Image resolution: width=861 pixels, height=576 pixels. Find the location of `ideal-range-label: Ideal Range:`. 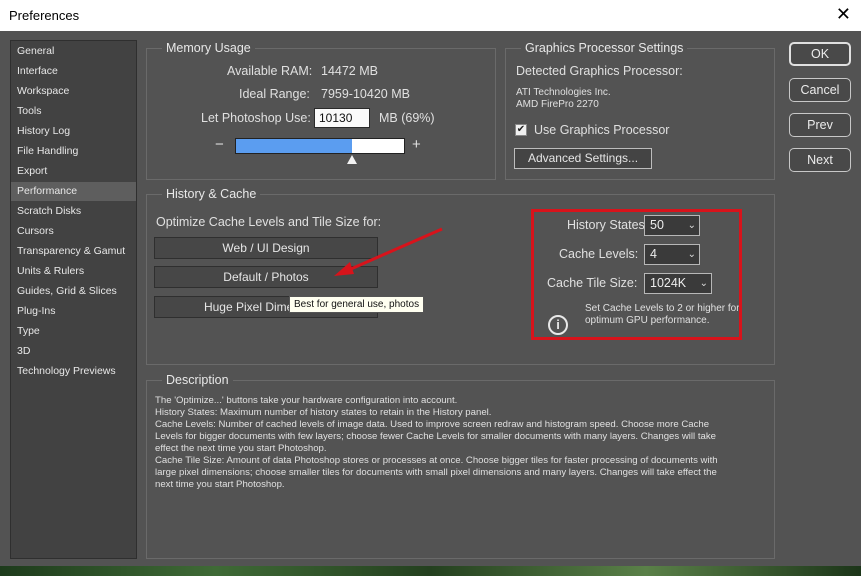

ideal-range-label: Ideal Range: is located at coordinates (274, 94).